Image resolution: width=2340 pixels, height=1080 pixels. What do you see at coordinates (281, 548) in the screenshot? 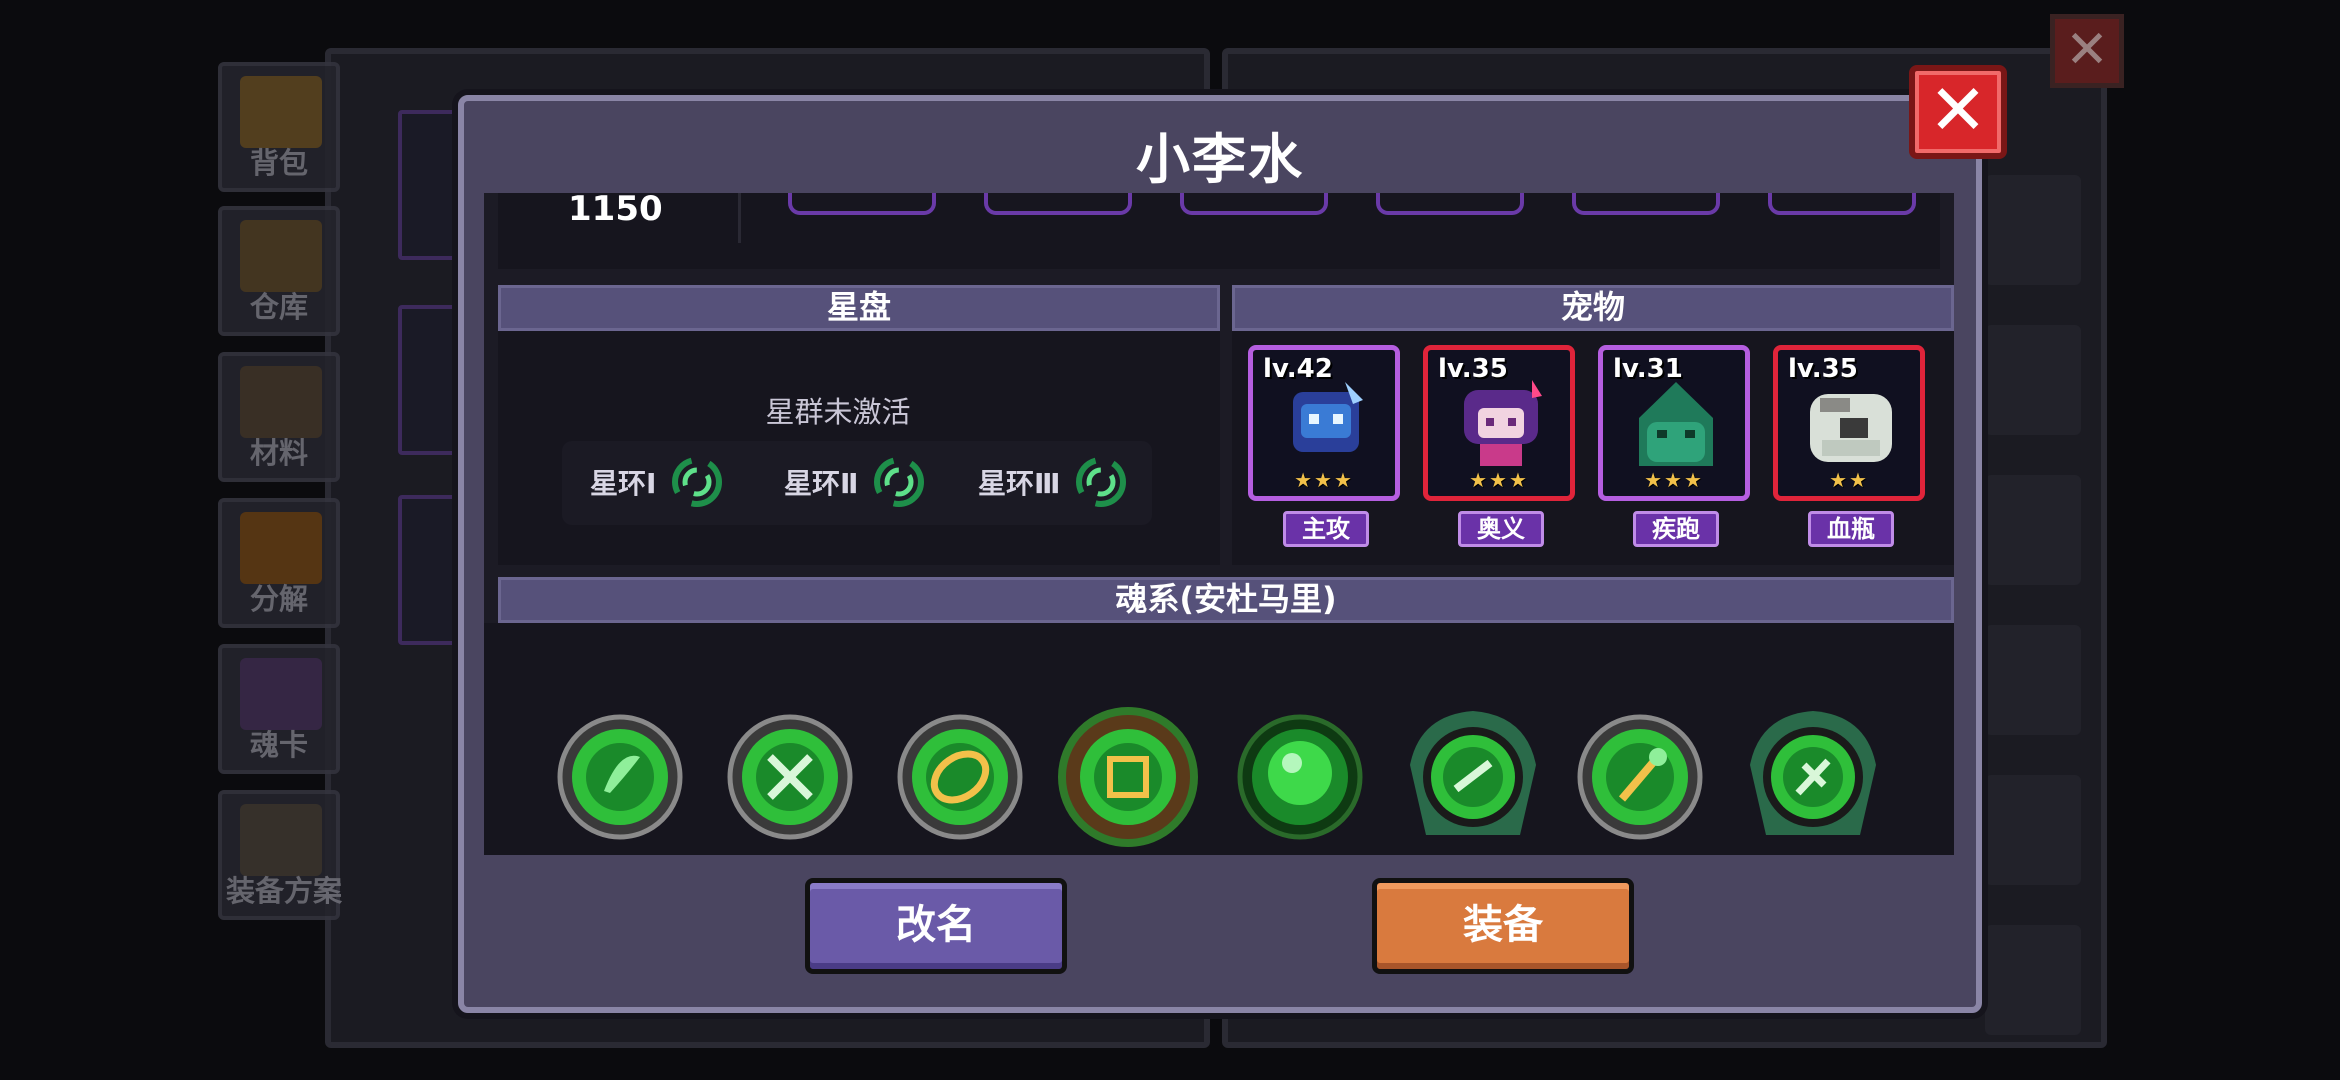
I see `furnace-icon` at bounding box center [281, 548].